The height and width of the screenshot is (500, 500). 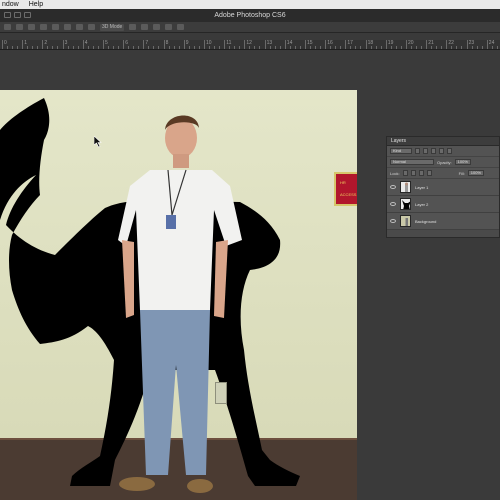 What do you see at coordinates (10, 4) in the screenshot?
I see `menu-window: ndow` at bounding box center [10, 4].